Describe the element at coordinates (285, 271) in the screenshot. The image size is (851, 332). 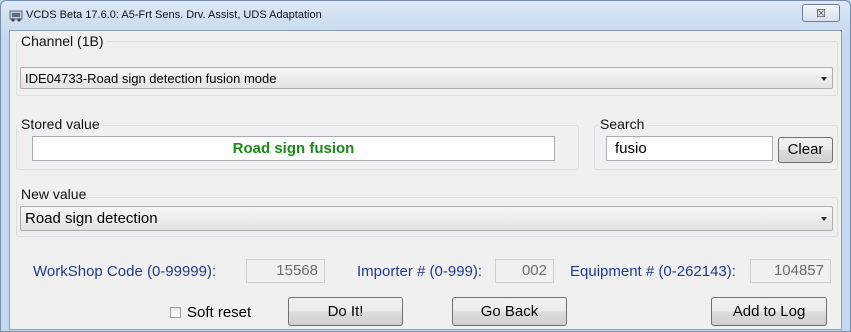
I see `workshop-code-field: 15568` at that location.